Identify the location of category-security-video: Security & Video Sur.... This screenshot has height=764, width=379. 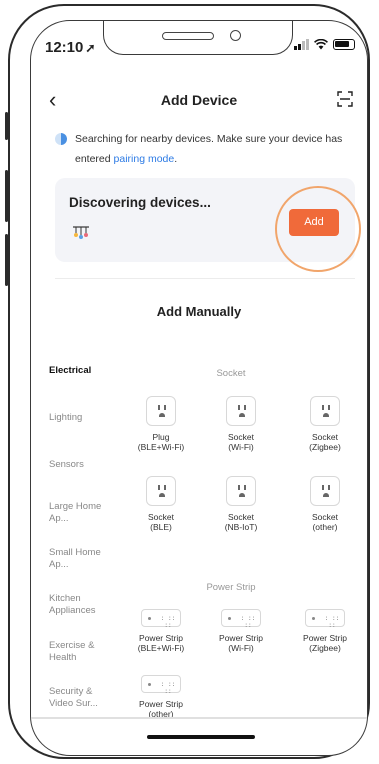
(79, 698).